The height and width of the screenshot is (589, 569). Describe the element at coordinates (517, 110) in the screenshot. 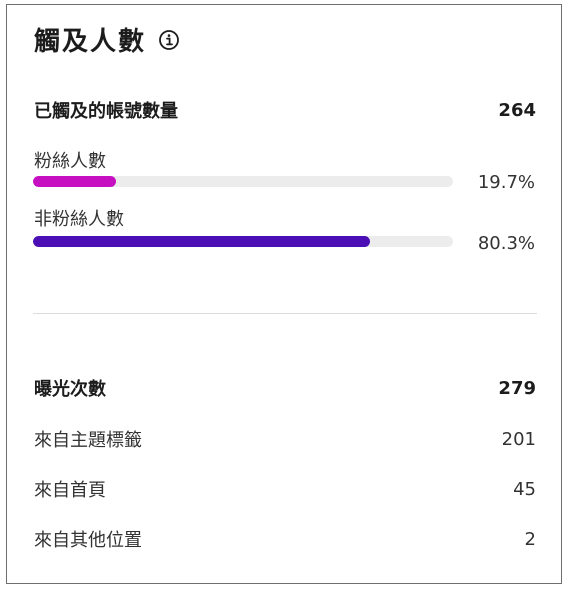

I see `accounts-reached-value: 264` at that location.